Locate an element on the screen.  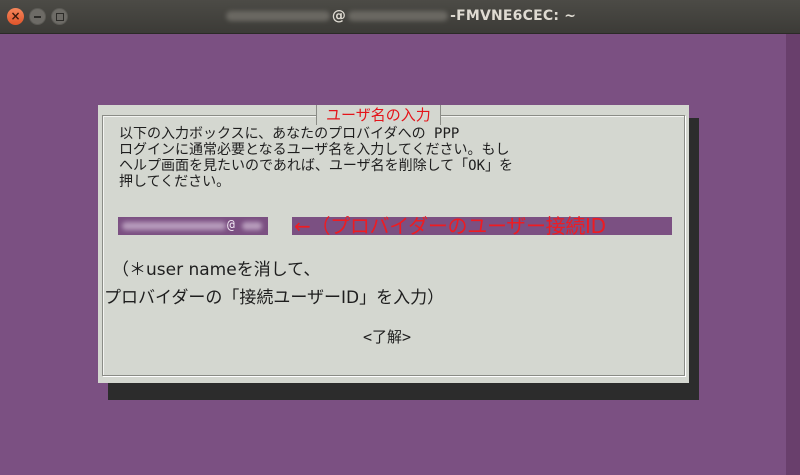
blurred-hostname is located at coordinates (398, 16).